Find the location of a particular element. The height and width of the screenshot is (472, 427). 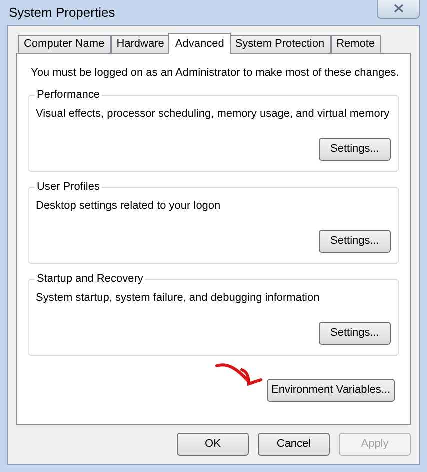

close-button is located at coordinates (398, 9).